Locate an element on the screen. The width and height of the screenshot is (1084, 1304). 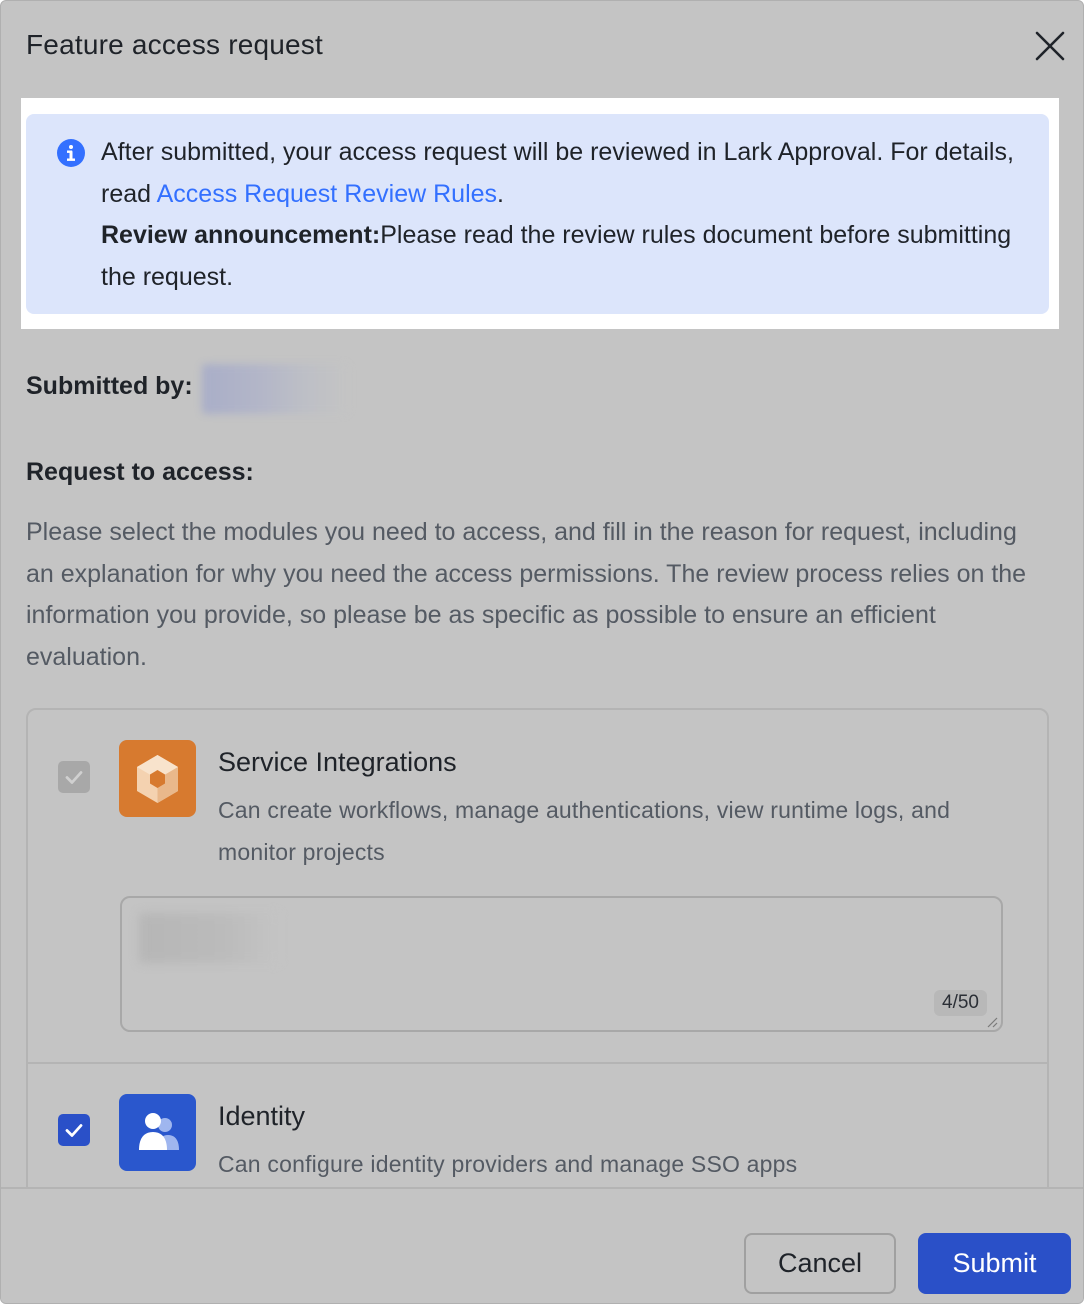
resize-handle-icon is located at coordinates (992, 1021).